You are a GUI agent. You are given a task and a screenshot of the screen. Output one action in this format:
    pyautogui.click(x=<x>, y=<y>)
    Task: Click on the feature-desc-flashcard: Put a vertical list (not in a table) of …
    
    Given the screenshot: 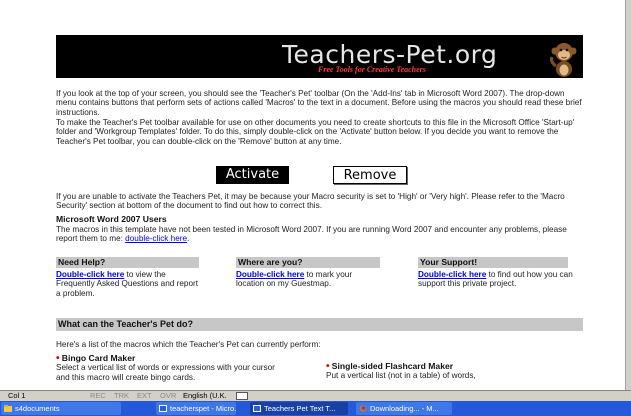 What is the action you would take?
    pyautogui.click(x=401, y=376)
    